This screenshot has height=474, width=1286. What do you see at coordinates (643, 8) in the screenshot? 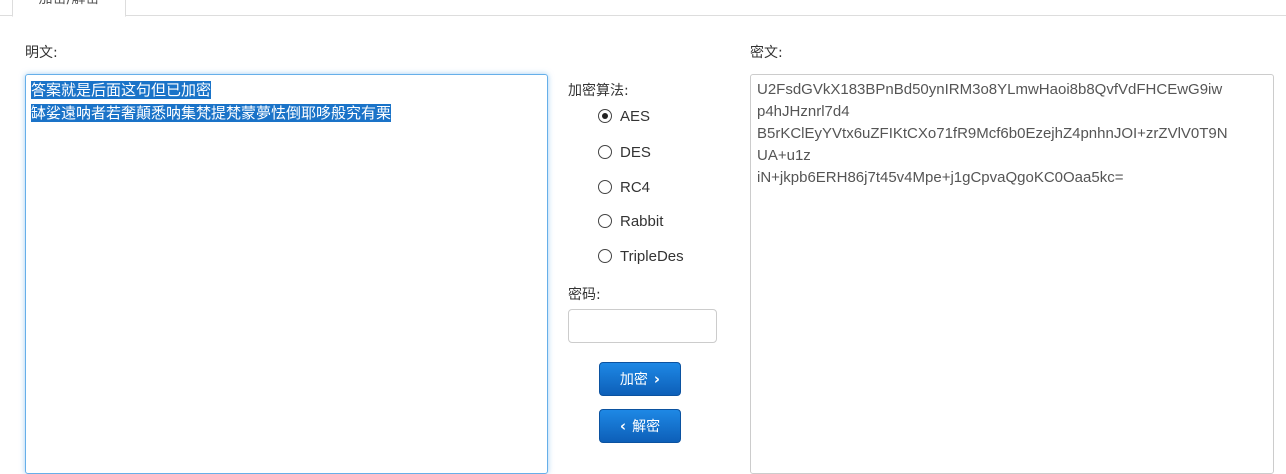
I see `tab-bar: 加密/解密` at bounding box center [643, 8].